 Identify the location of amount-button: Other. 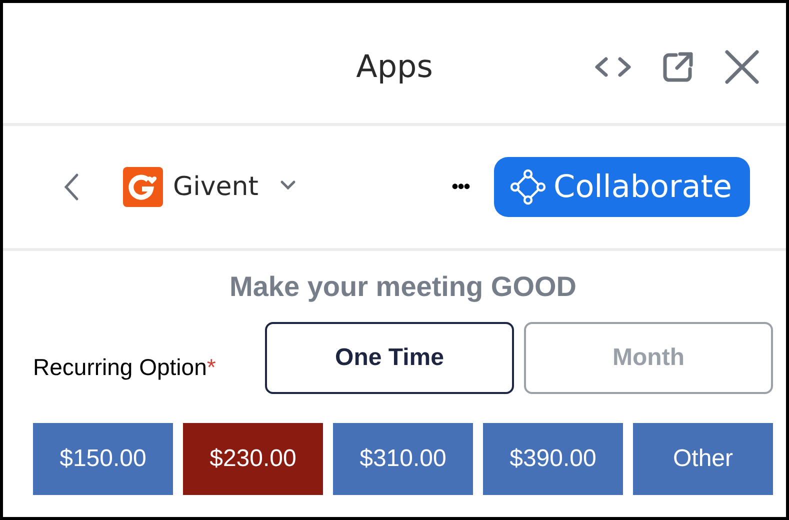
(703, 459).